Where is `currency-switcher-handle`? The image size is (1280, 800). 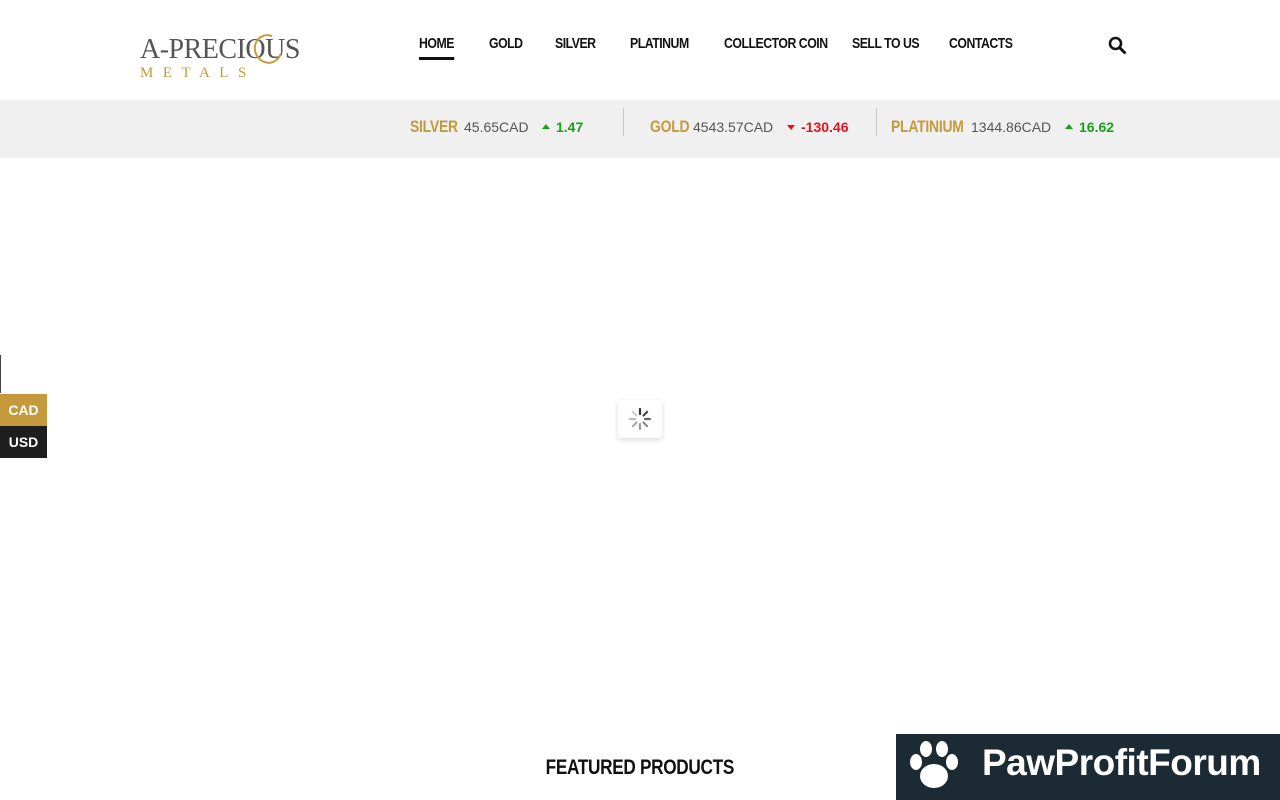 currency-switcher-handle is located at coordinates (0, 374).